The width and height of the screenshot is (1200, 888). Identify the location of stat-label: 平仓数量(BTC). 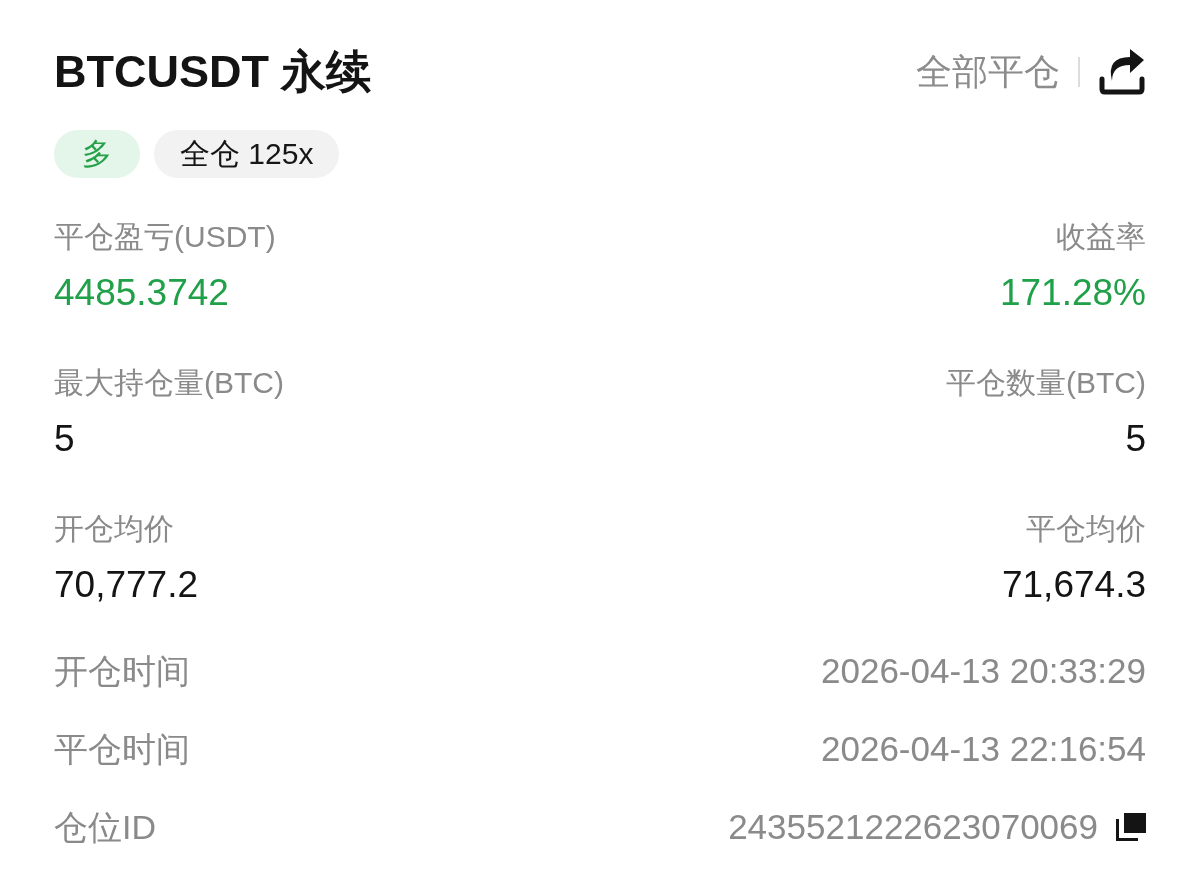
(1046, 383).